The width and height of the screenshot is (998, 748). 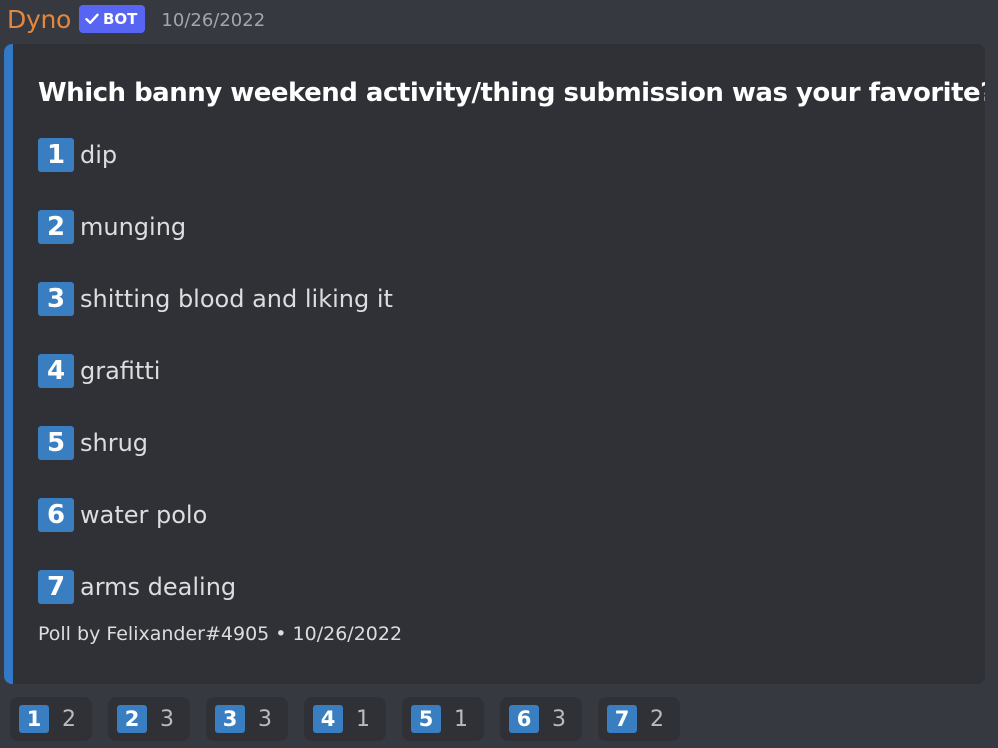 What do you see at coordinates (220, 634) in the screenshot?
I see `poll-footer: Poll by Felixander#4905 • 10/26/2022` at bounding box center [220, 634].